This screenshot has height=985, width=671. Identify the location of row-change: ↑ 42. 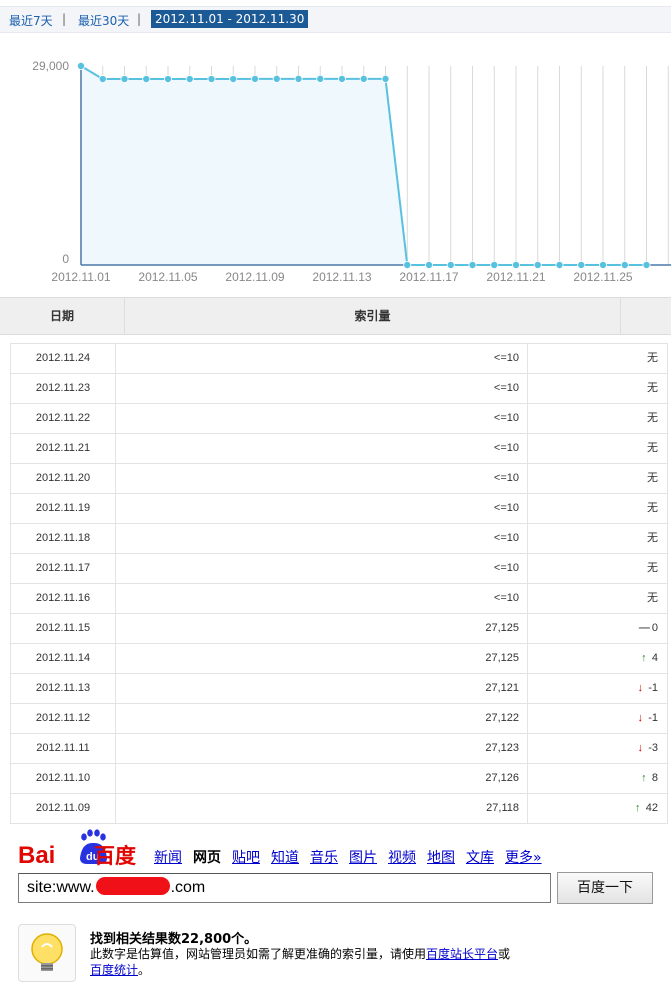
(598, 808).